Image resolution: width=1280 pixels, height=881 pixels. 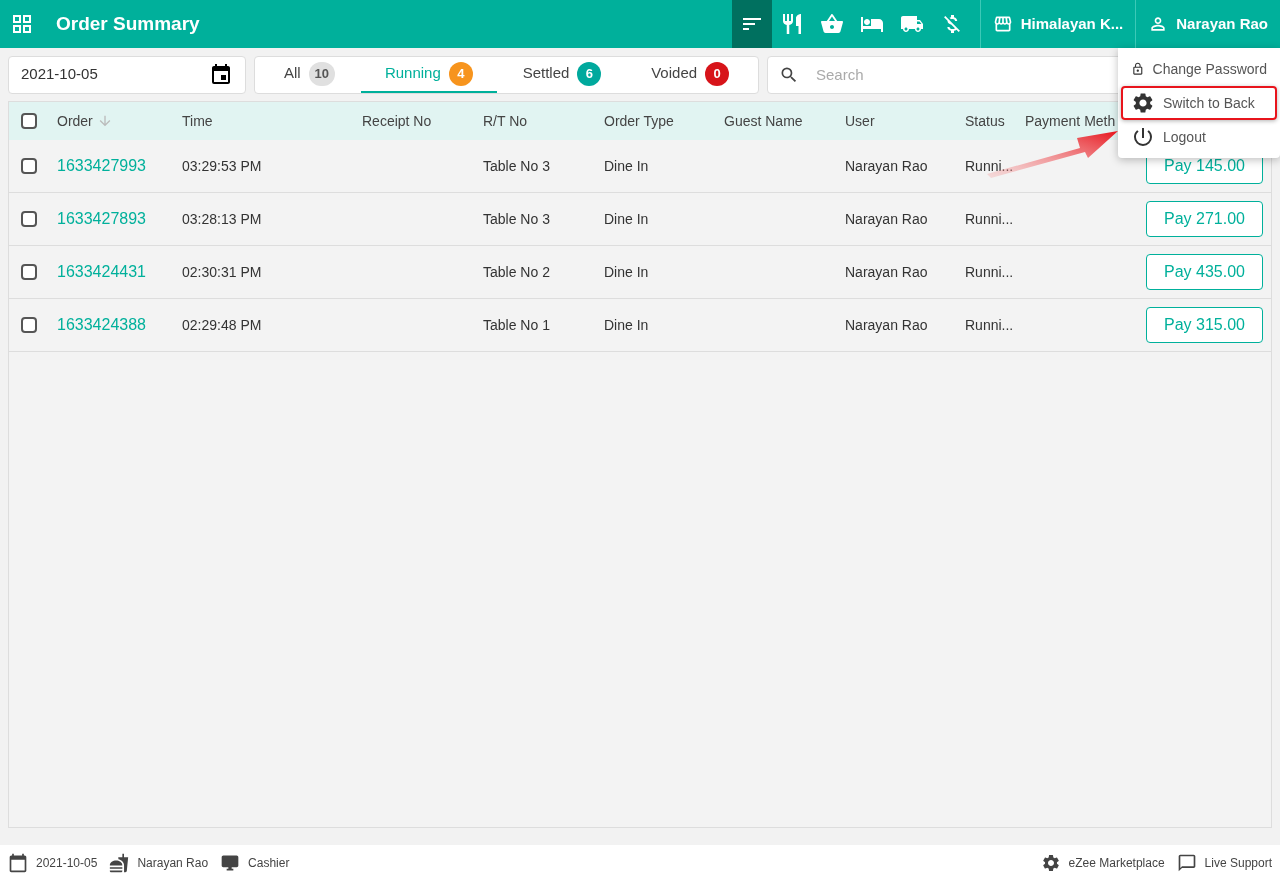 What do you see at coordinates (1070, 121) in the screenshot?
I see `column-header: Payment Meth` at bounding box center [1070, 121].